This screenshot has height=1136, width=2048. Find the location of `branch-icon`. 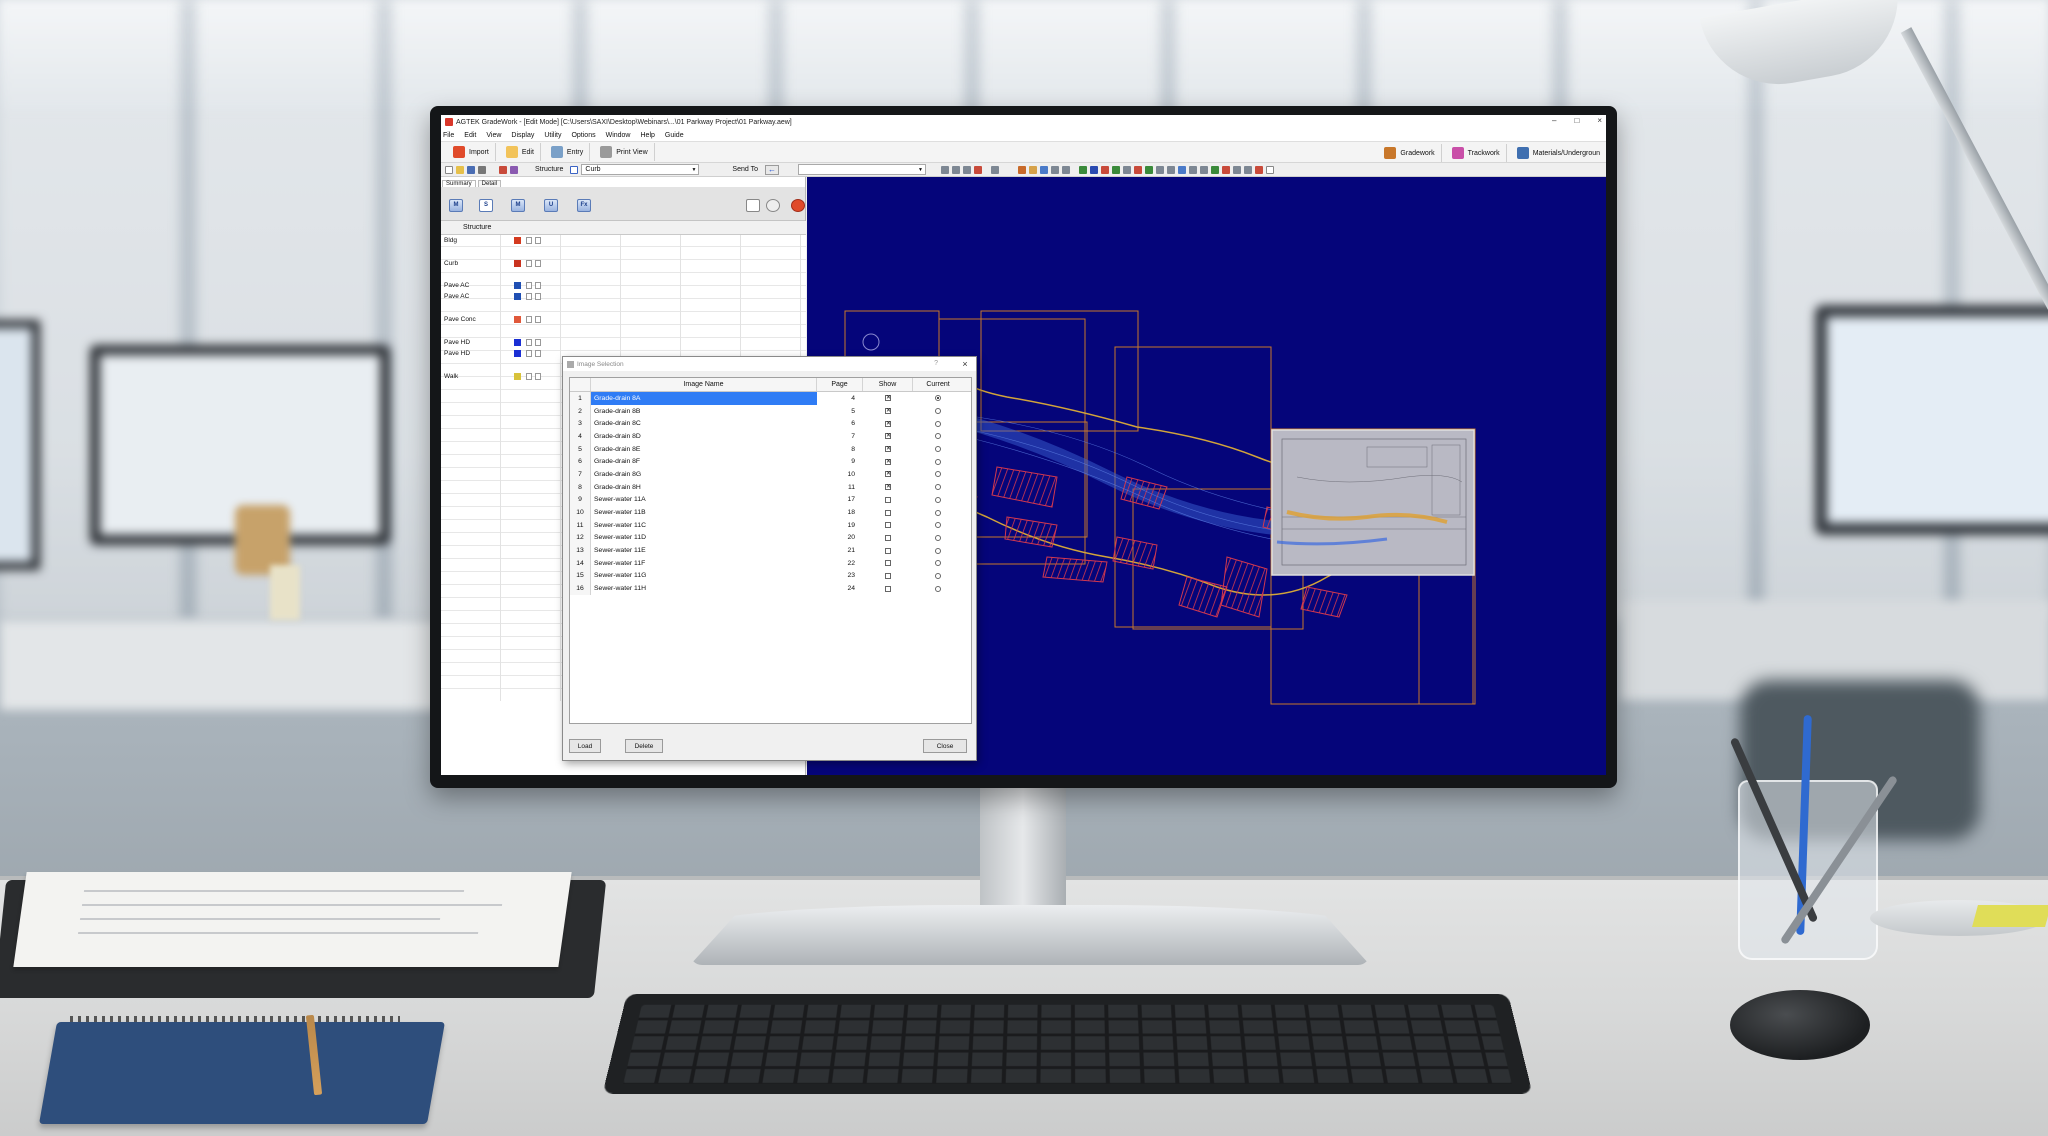

branch-icon is located at coordinates (1094, 170).